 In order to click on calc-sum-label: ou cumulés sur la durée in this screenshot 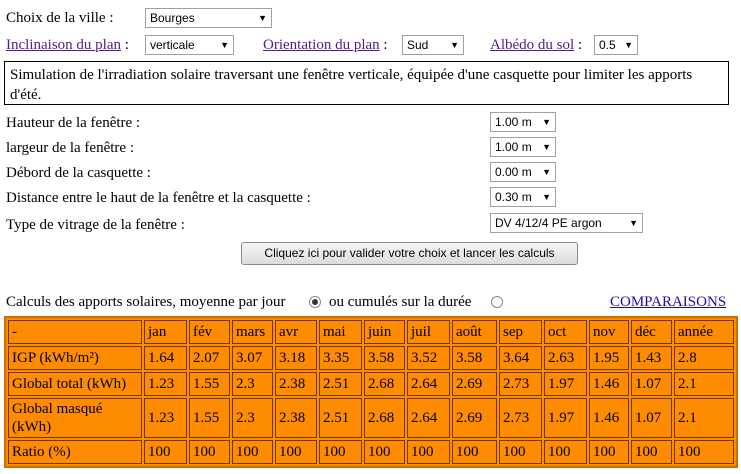, I will do `click(400, 302)`.